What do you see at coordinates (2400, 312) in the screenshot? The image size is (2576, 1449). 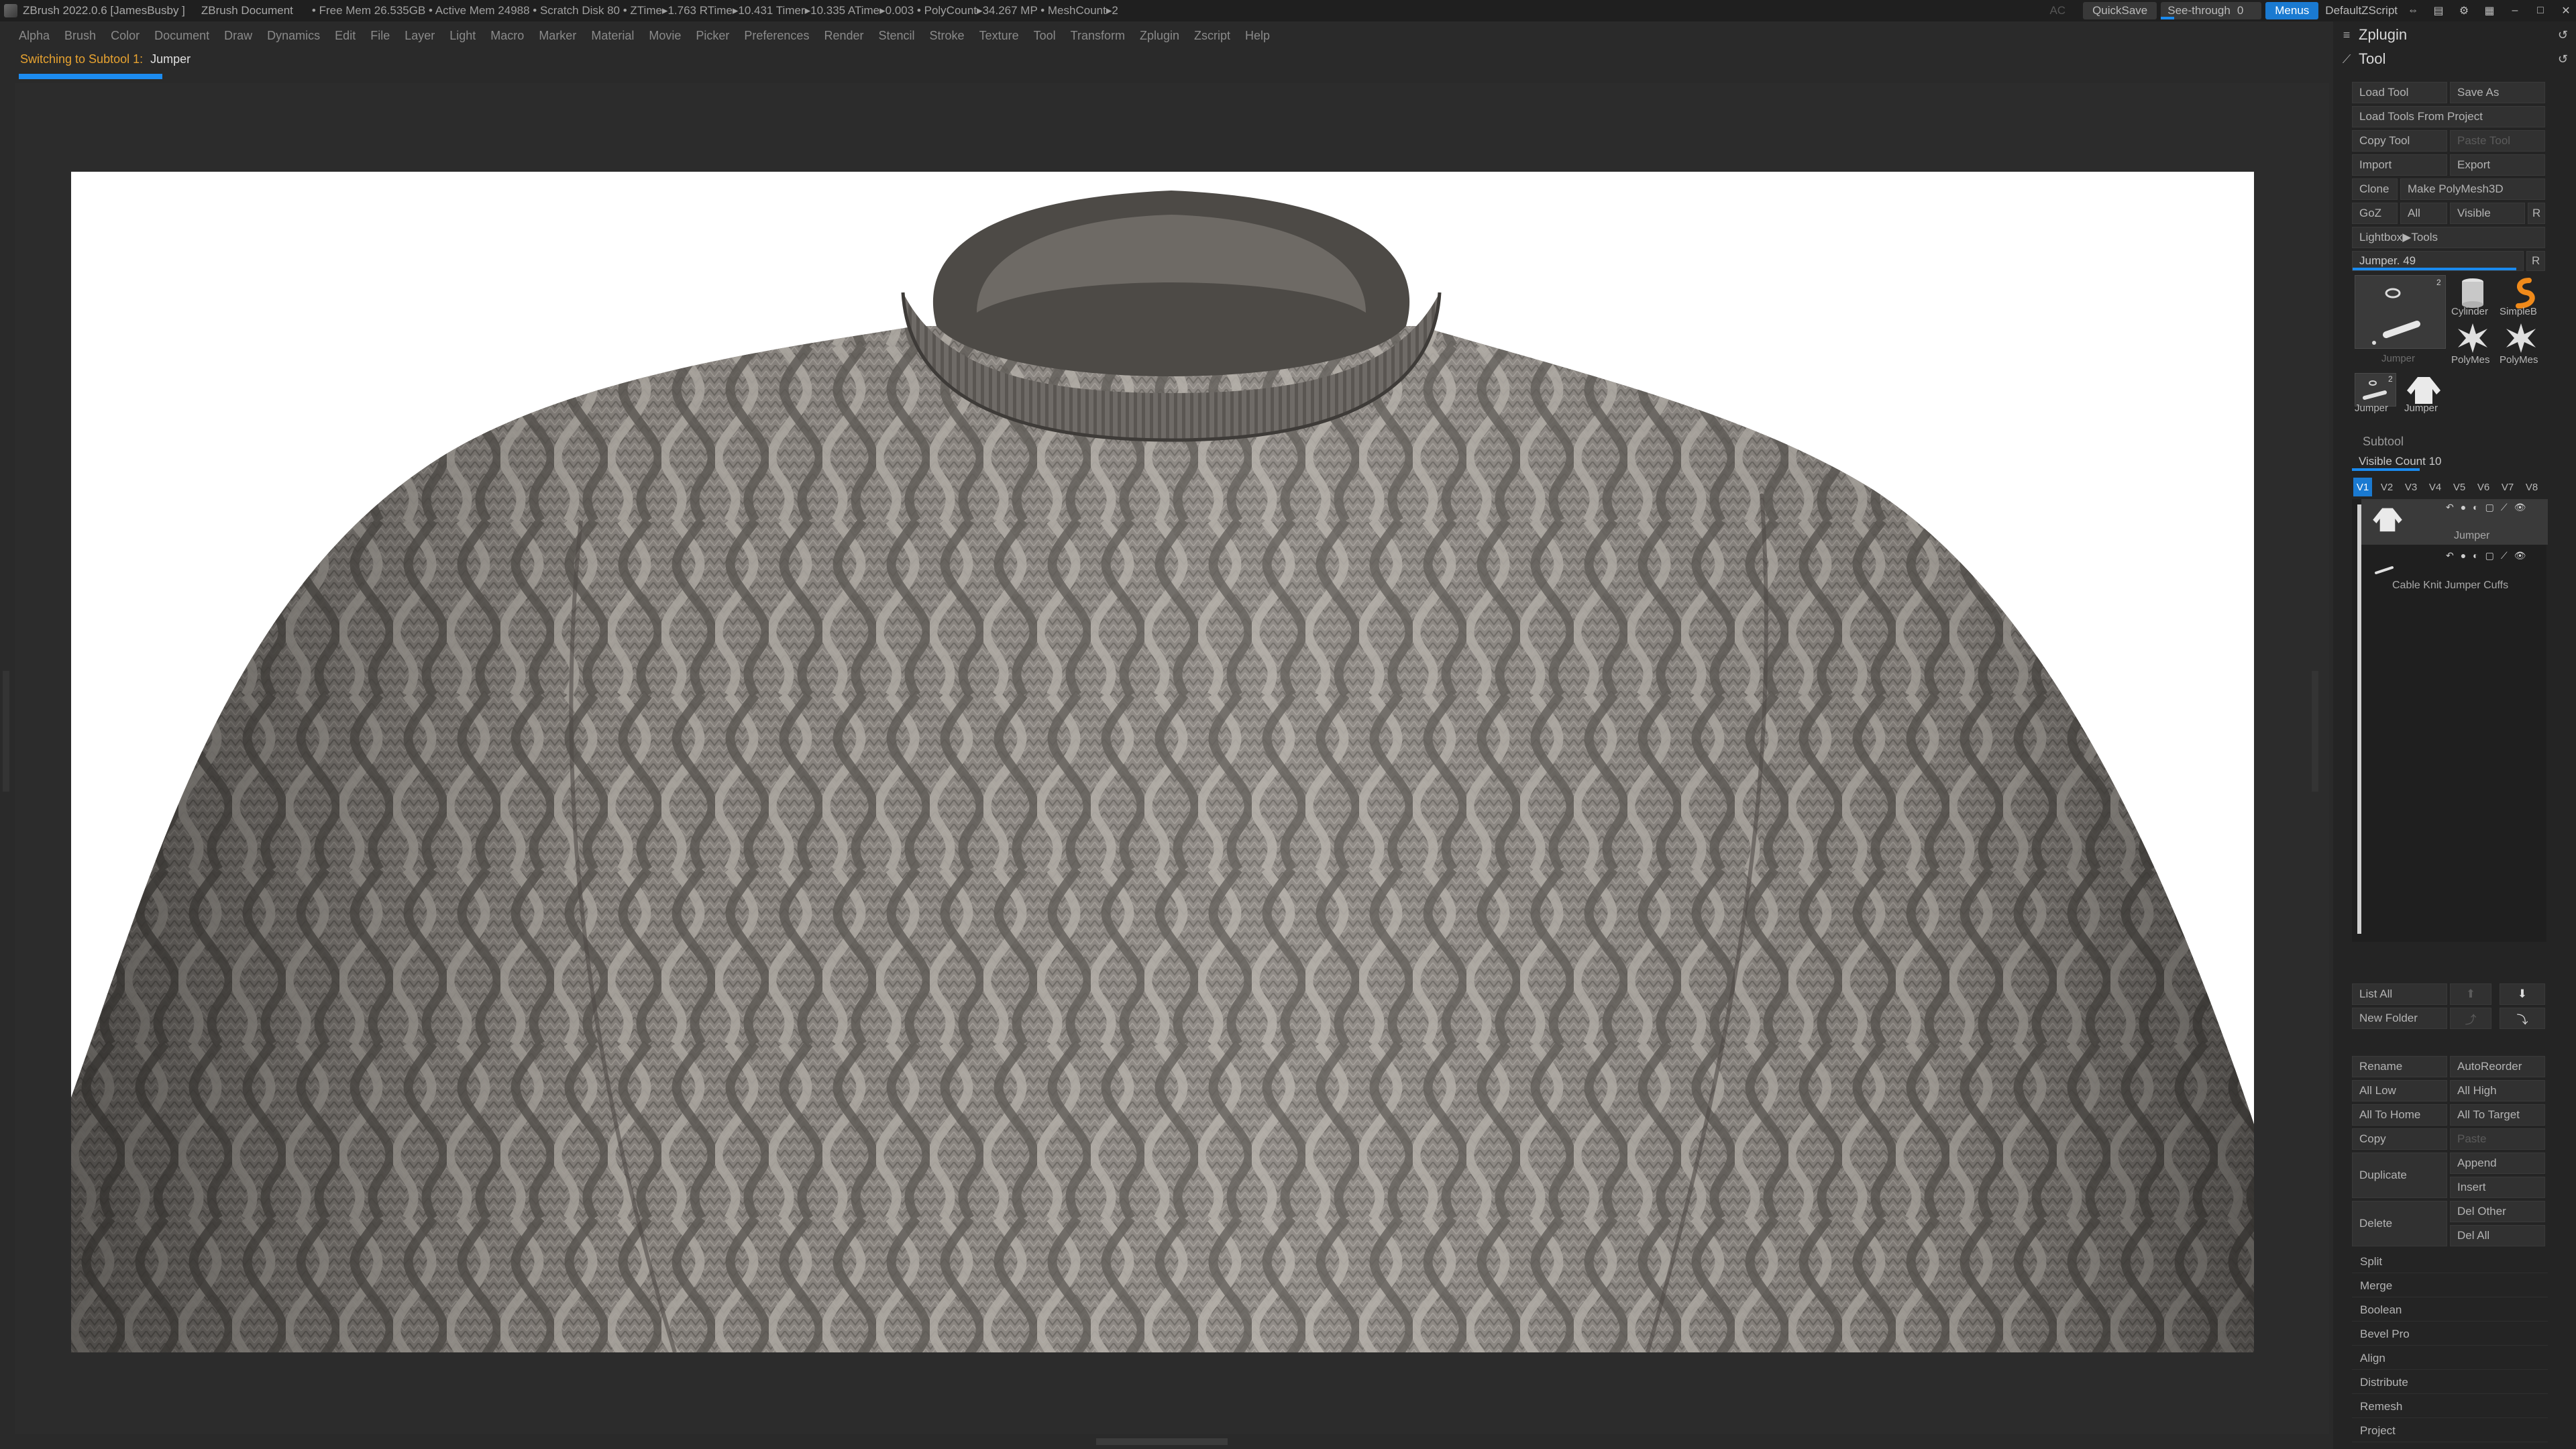 I see `jumper-main-thumbnail-icon` at bounding box center [2400, 312].